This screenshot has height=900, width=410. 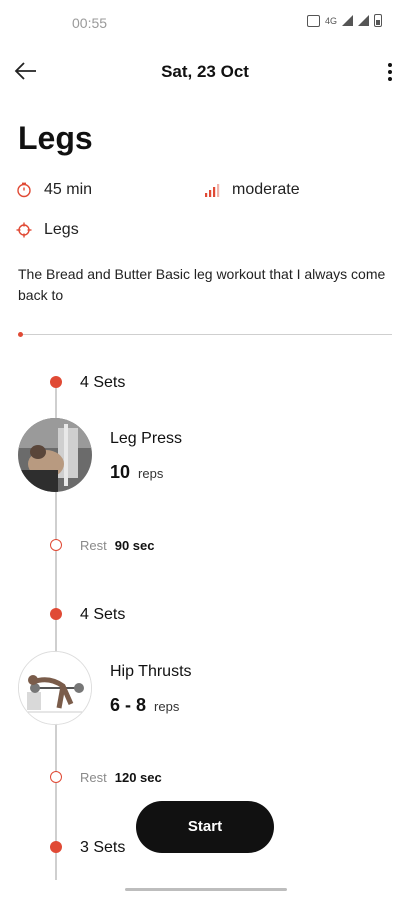 I want to click on status-bar: 00:55 4G, so click(x=205, y=22).